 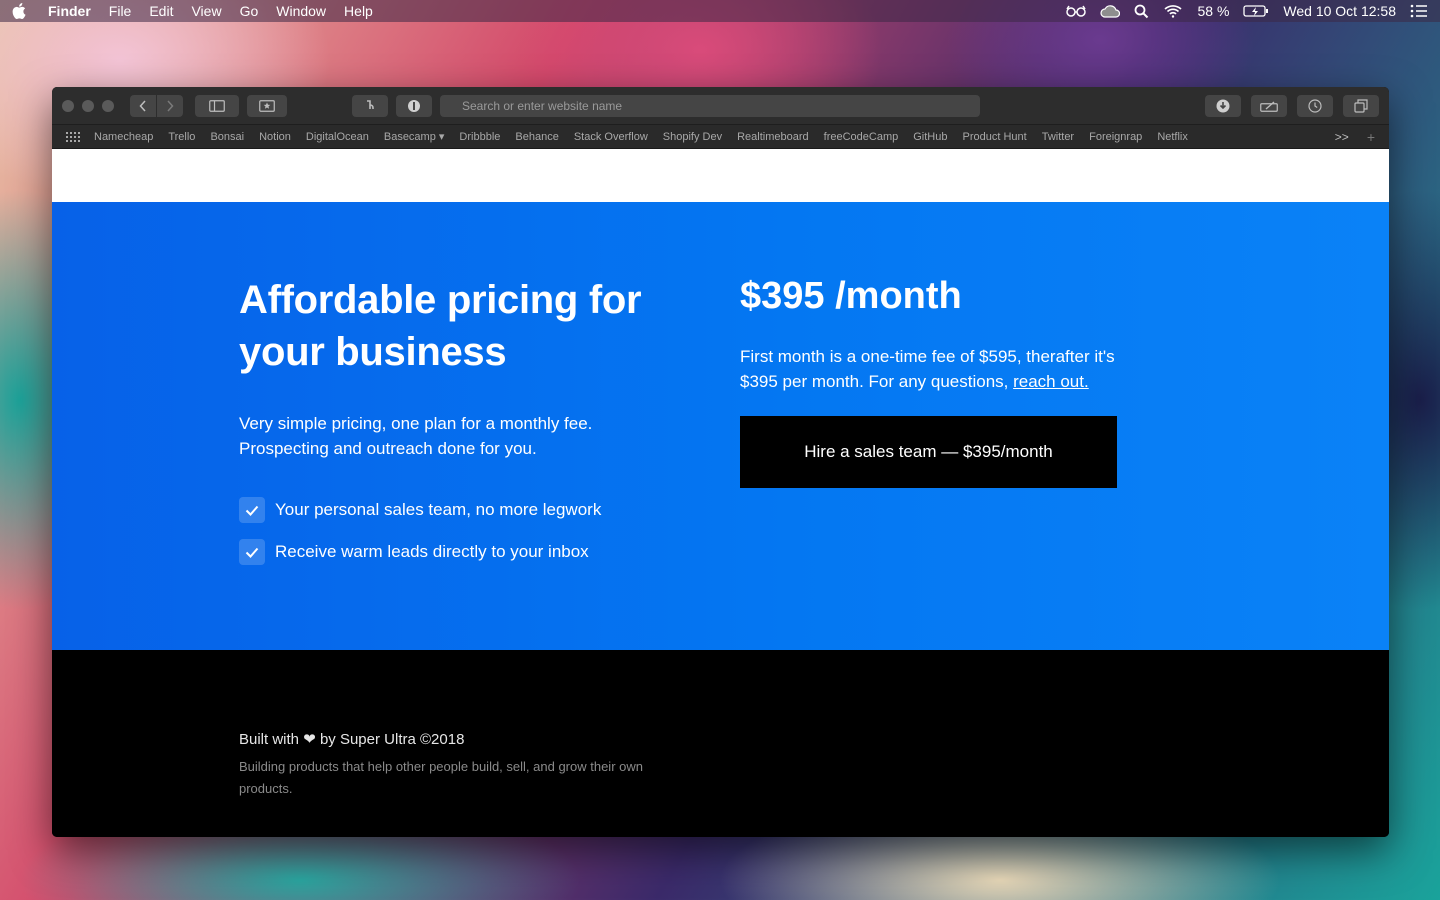 What do you see at coordinates (181, 137) in the screenshot?
I see `favorite-trello: Trello` at bounding box center [181, 137].